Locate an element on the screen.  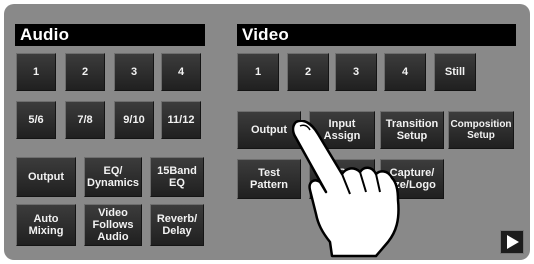
video-header: Video is located at coordinates (376, 35).